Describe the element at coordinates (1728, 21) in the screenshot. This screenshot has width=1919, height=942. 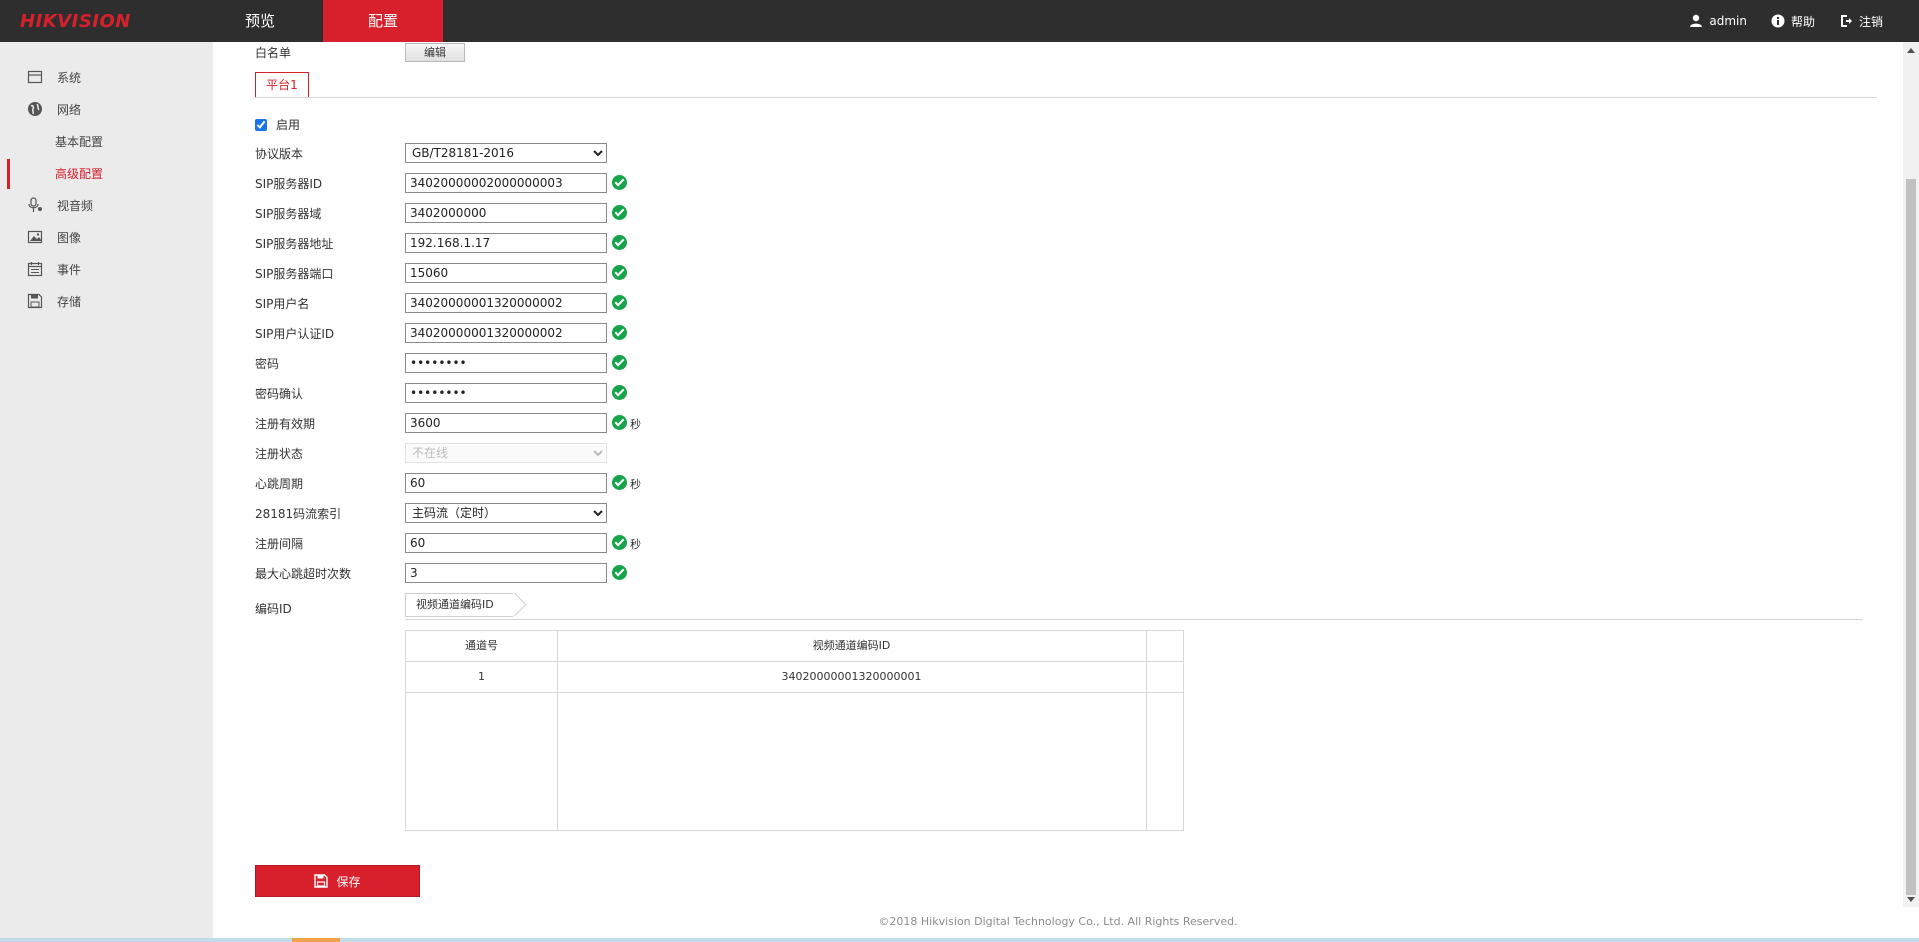
I see `username-label: admin` at that location.